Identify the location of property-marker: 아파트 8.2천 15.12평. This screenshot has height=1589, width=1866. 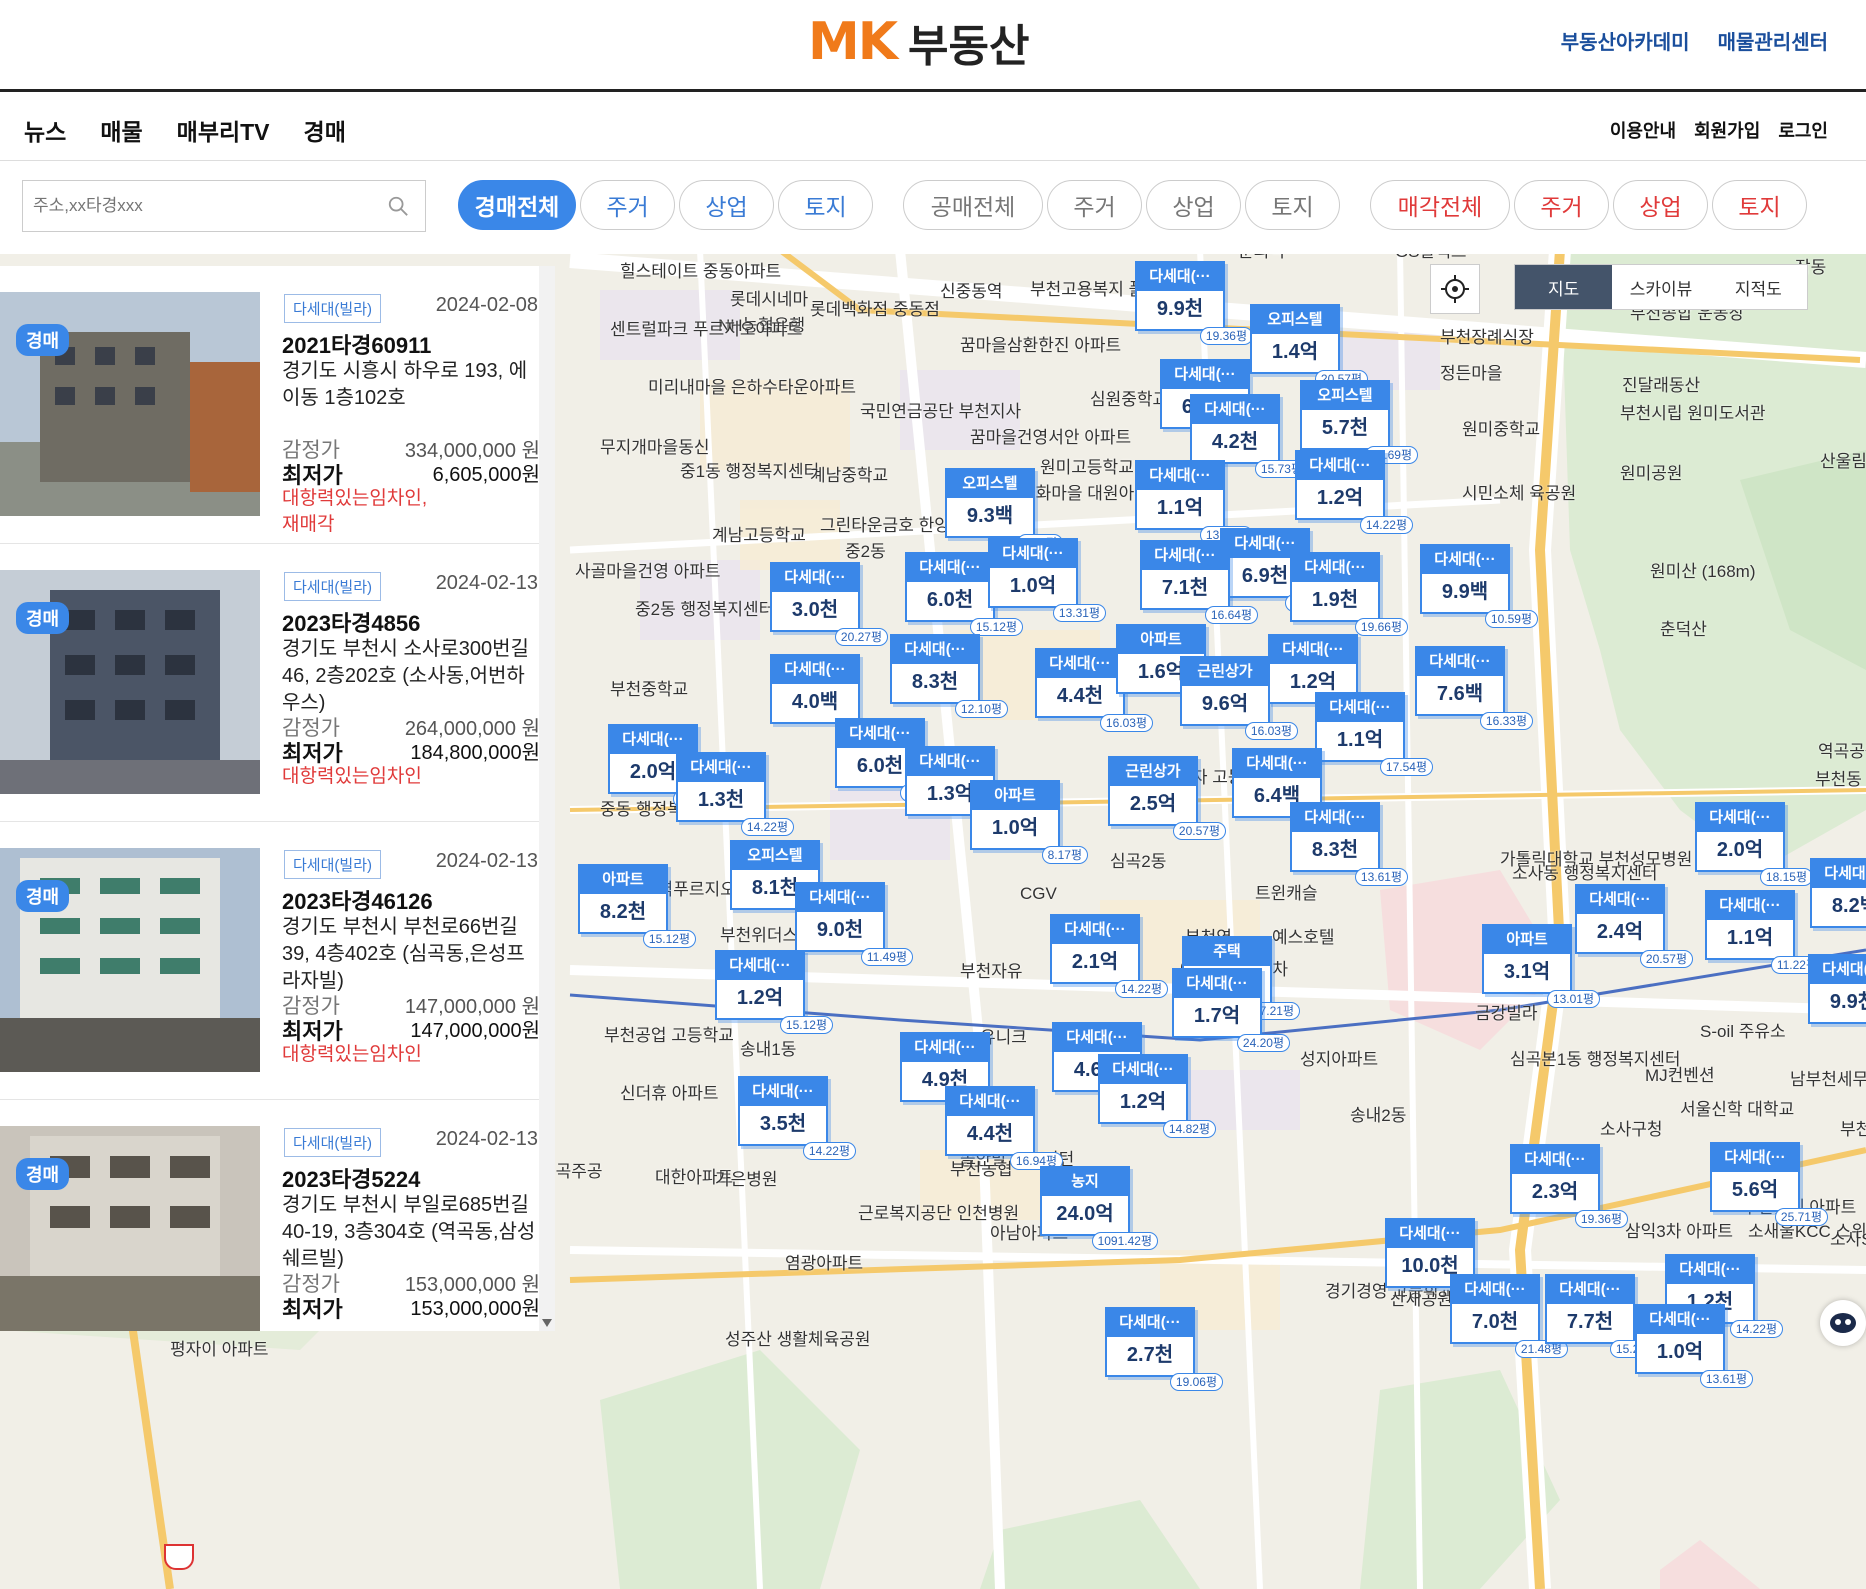
(637, 906).